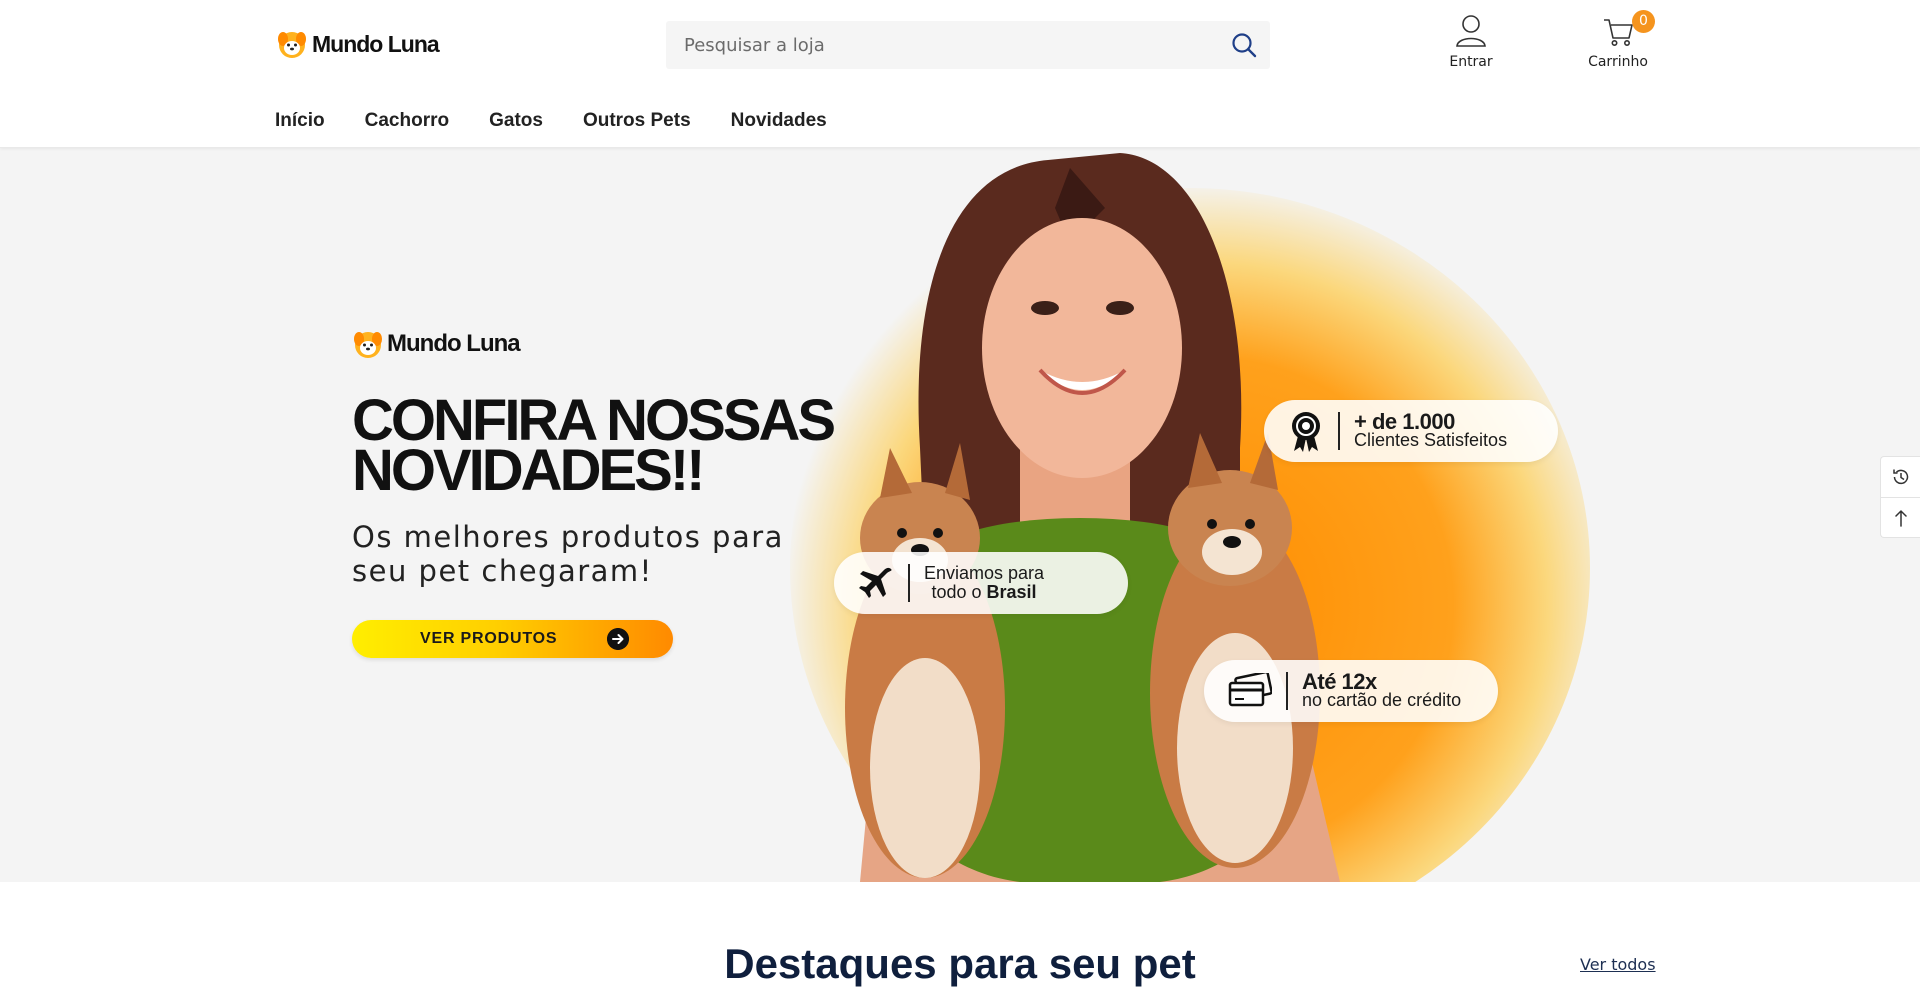  What do you see at coordinates (568, 537) in the screenshot?
I see `hero-subtitle-line1: Os melhores produtos para` at bounding box center [568, 537].